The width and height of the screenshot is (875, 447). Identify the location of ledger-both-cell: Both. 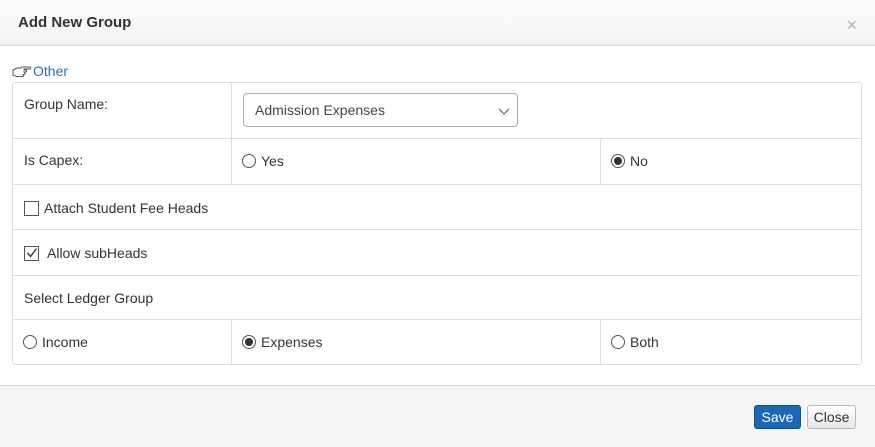
(731, 342).